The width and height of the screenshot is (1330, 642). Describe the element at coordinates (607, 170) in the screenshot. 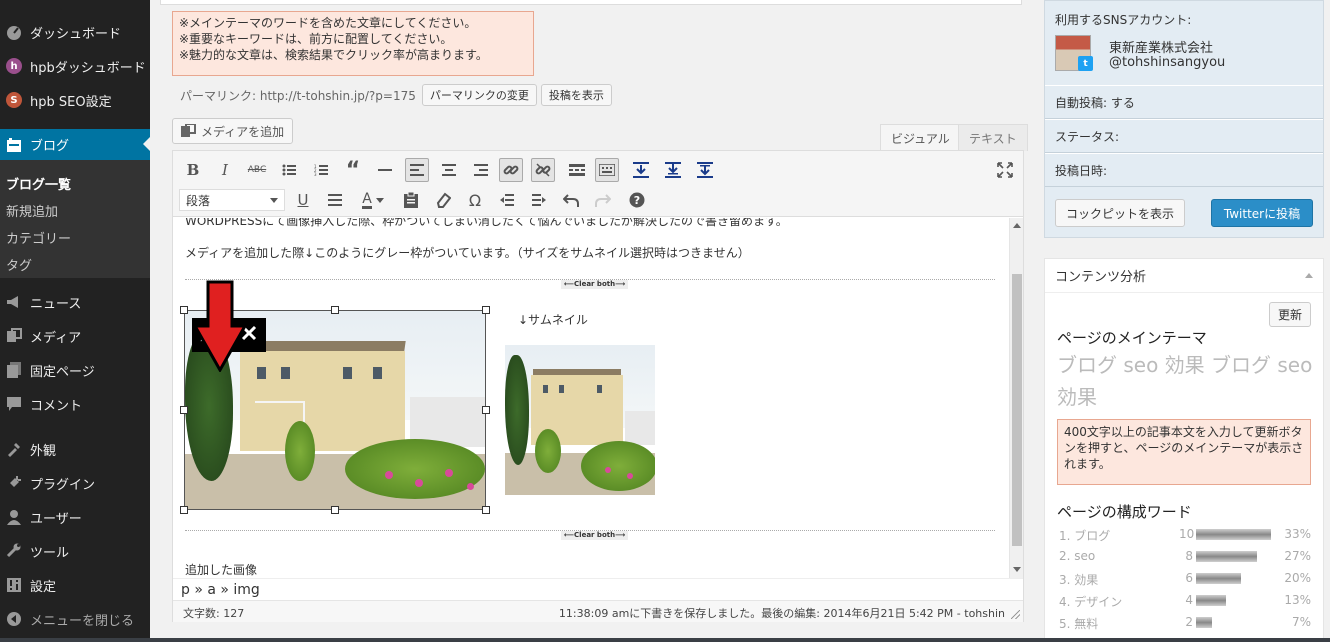

I see `toolbar-toggle-button` at that location.